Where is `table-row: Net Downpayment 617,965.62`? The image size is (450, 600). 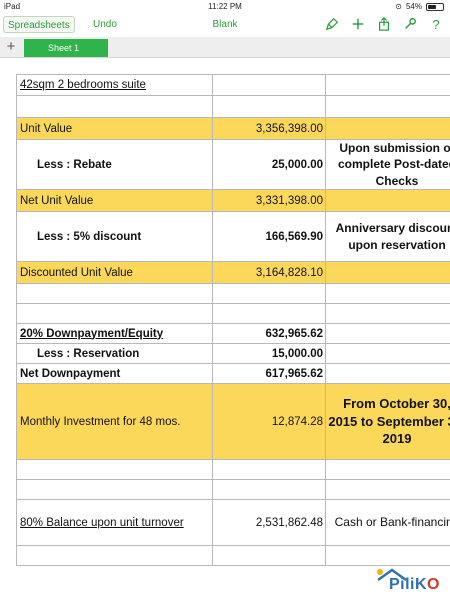
table-row: Net Downpayment 617,965.62 is located at coordinates (233, 374).